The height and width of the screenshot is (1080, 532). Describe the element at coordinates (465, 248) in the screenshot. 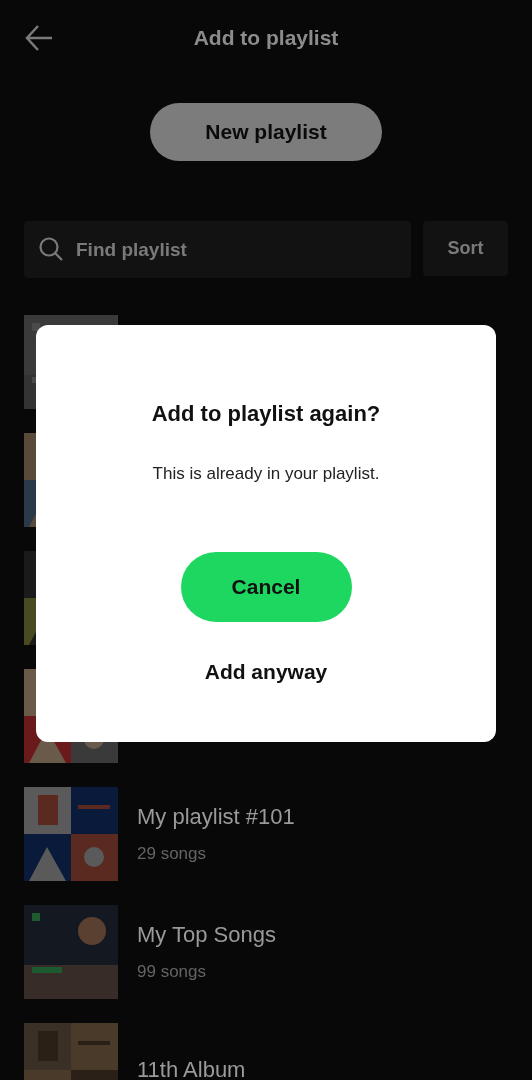

I see `sort-button: Sort` at that location.